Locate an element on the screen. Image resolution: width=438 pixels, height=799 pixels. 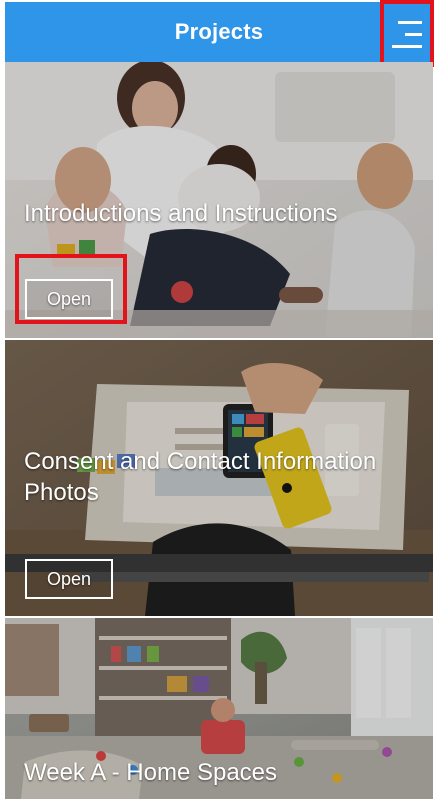
page-title: Projects is located at coordinates (219, 31).